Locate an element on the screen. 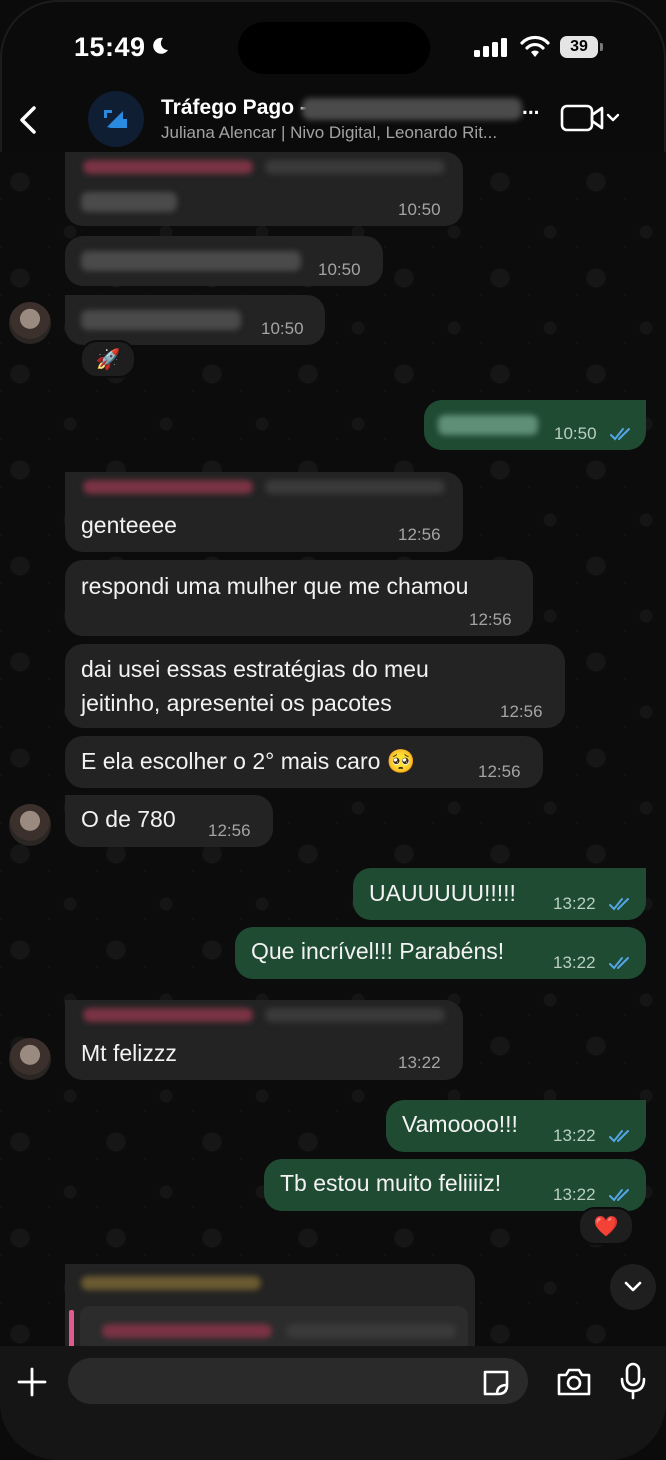 This screenshot has width=666, height=1460. chevron-down-icon is located at coordinates (633, 1286).